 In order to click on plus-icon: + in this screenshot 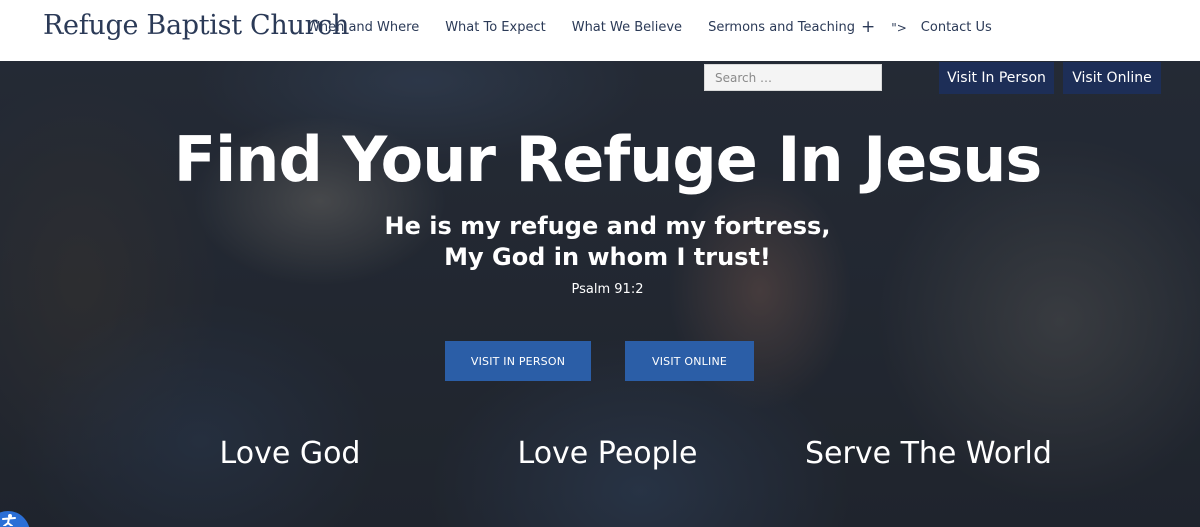, I will do `click(868, 27)`.